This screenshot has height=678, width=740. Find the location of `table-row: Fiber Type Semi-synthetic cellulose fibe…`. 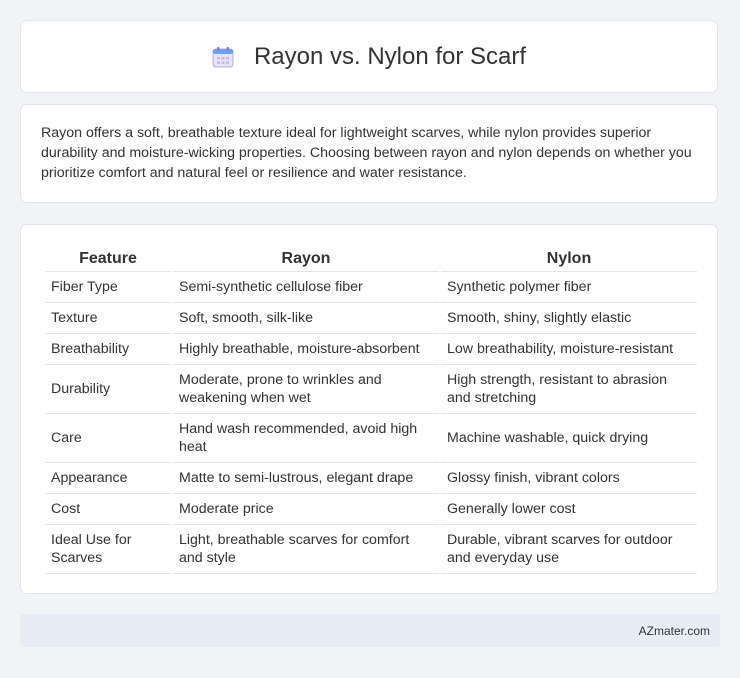

table-row: Fiber Type Semi-synthetic cellulose fibe… is located at coordinates (371, 287).